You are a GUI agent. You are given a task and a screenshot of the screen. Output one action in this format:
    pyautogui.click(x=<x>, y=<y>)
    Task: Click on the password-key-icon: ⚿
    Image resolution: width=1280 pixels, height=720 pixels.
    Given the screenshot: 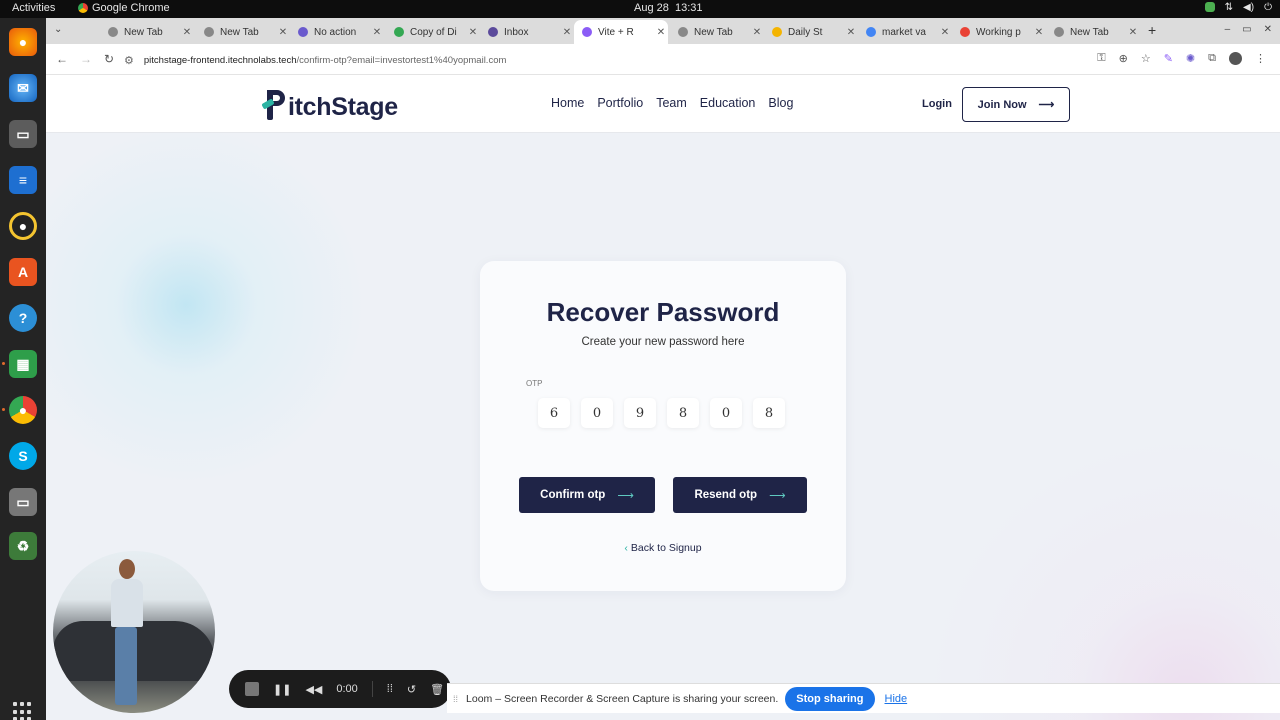 What is the action you would take?
    pyautogui.click(x=1101, y=58)
    